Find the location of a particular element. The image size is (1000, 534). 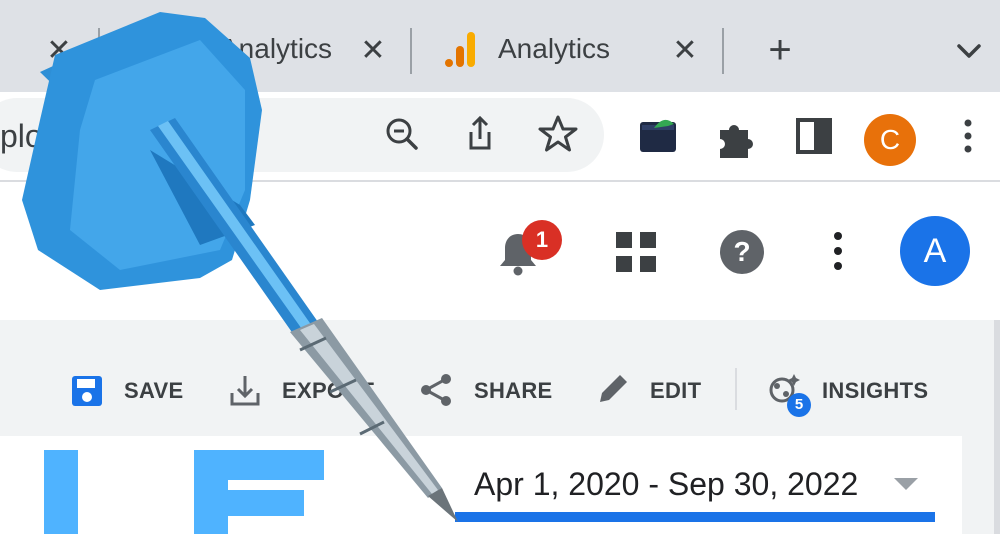

share-nodes-icon is located at coordinates (436, 390).